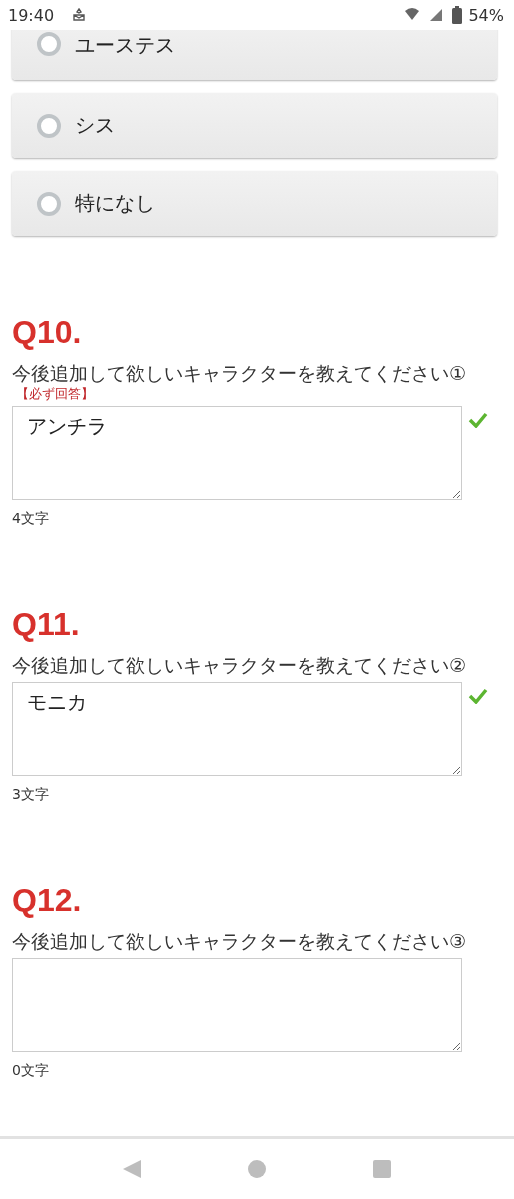 Image resolution: width=514 pixels, height=1199 pixels. I want to click on character-count: 4文字, so click(31, 519).